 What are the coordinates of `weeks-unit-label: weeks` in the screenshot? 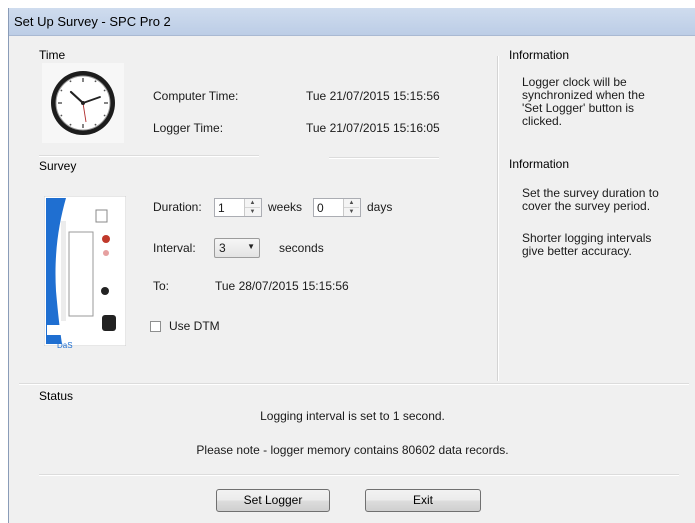 It's located at (285, 207).